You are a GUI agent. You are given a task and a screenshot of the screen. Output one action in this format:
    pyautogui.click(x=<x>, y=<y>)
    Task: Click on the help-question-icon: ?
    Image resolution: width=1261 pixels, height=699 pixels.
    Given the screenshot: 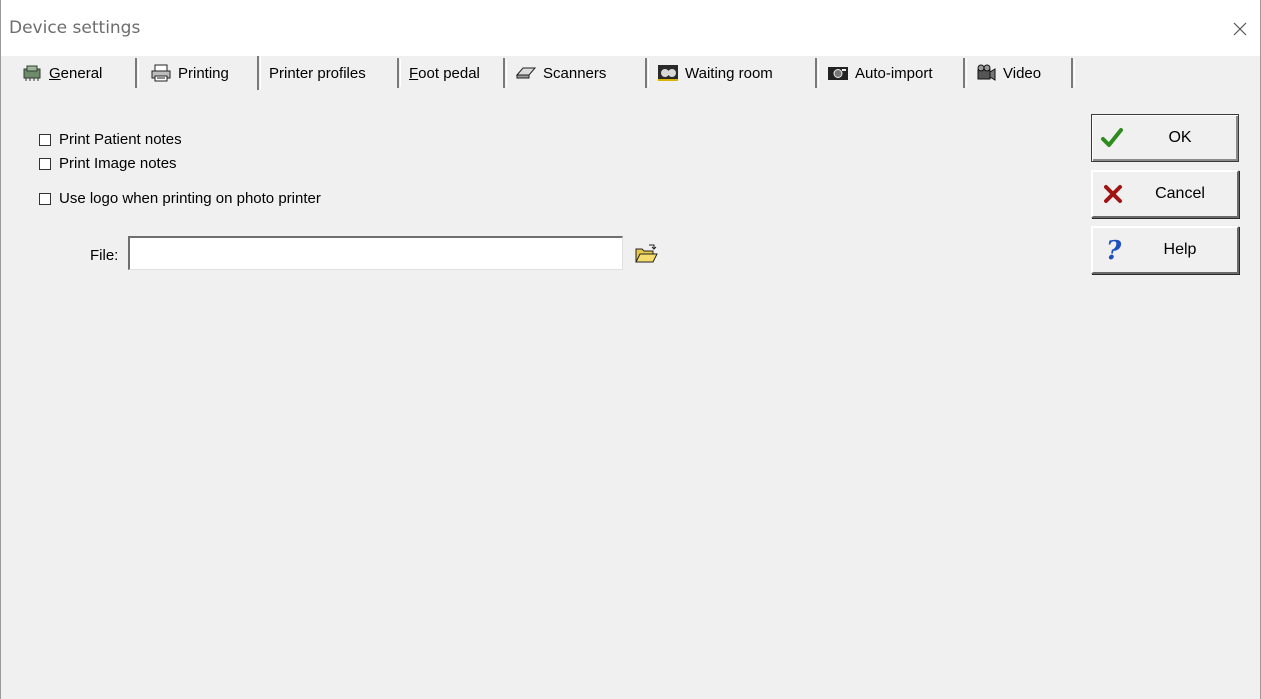 What is the action you would take?
    pyautogui.click(x=1113, y=250)
    